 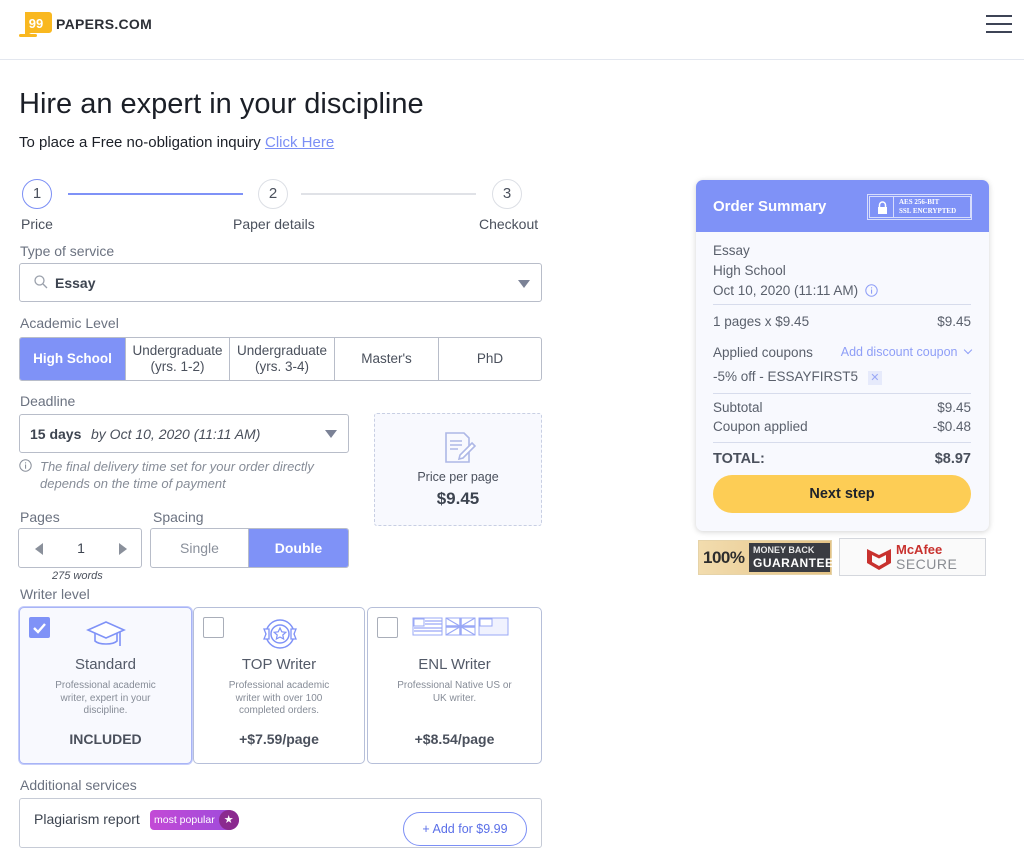 I want to click on star-icon: ★, so click(x=228, y=820).